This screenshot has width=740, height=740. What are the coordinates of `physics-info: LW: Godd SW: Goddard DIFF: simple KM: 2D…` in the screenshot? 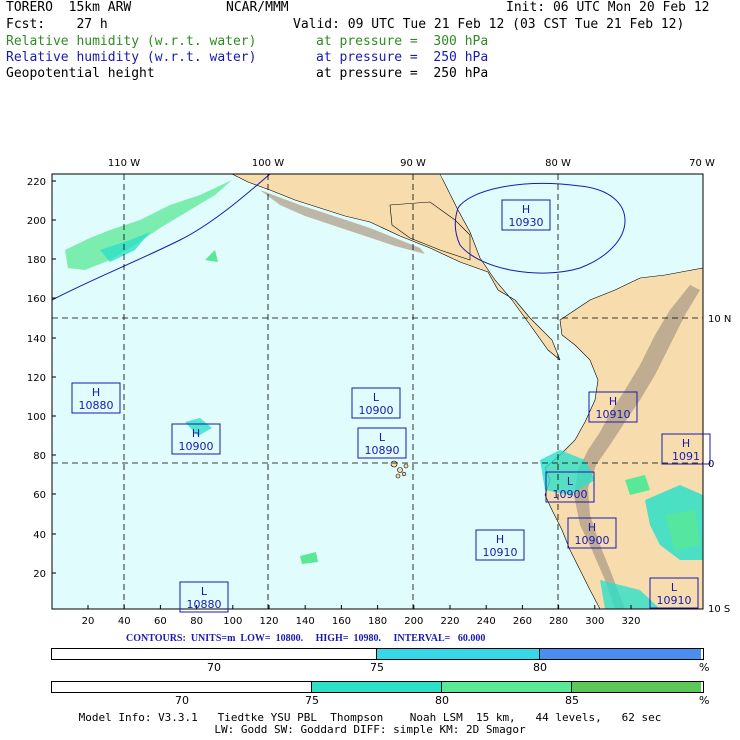 It's located at (370, 729).